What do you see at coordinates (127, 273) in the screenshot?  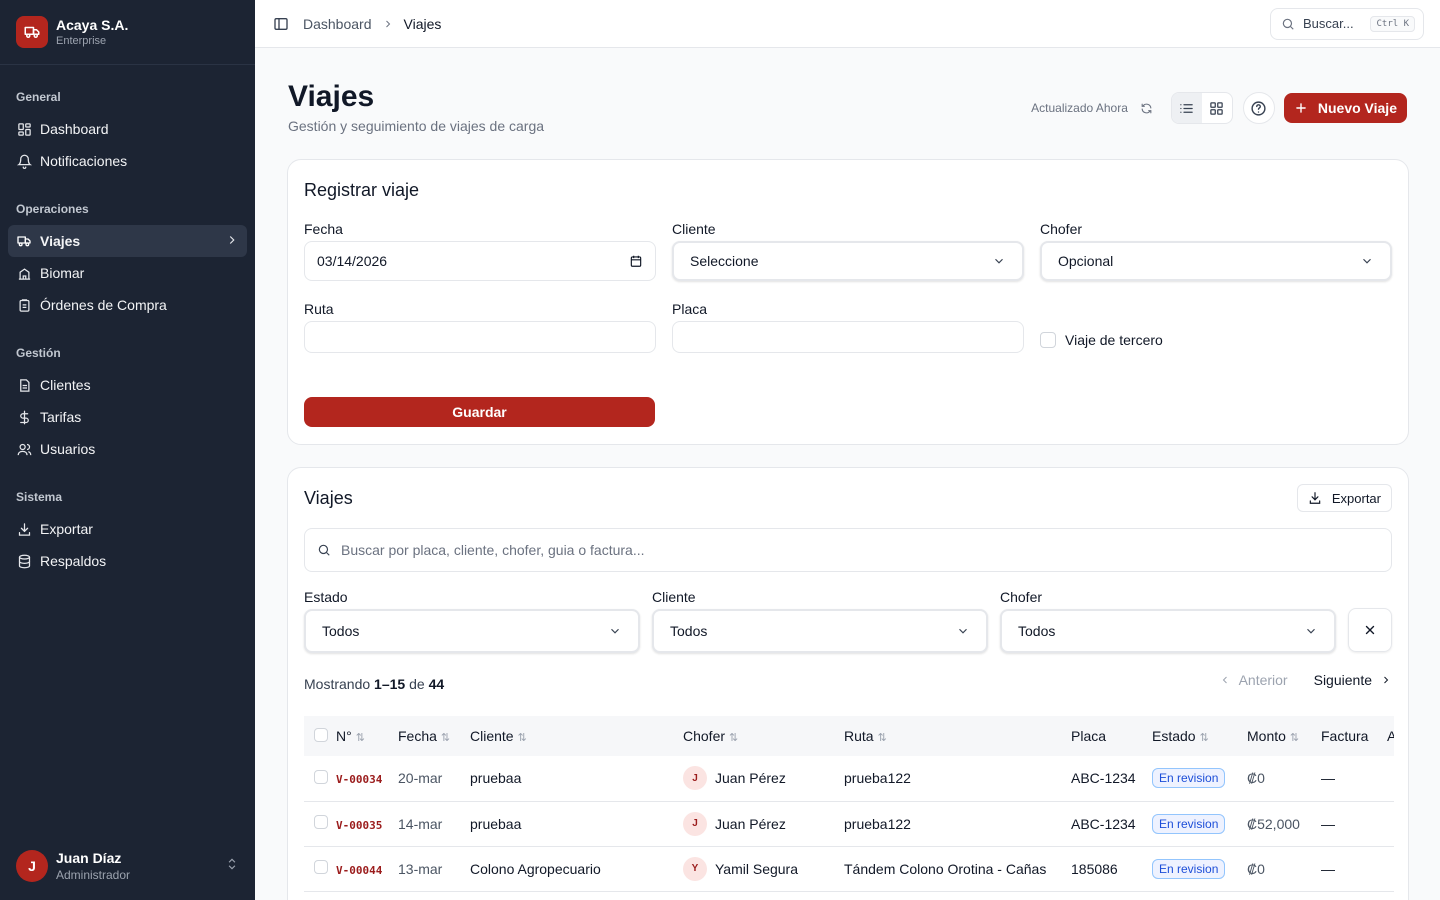 I see `sidebar-item-biomar: Biomar` at bounding box center [127, 273].